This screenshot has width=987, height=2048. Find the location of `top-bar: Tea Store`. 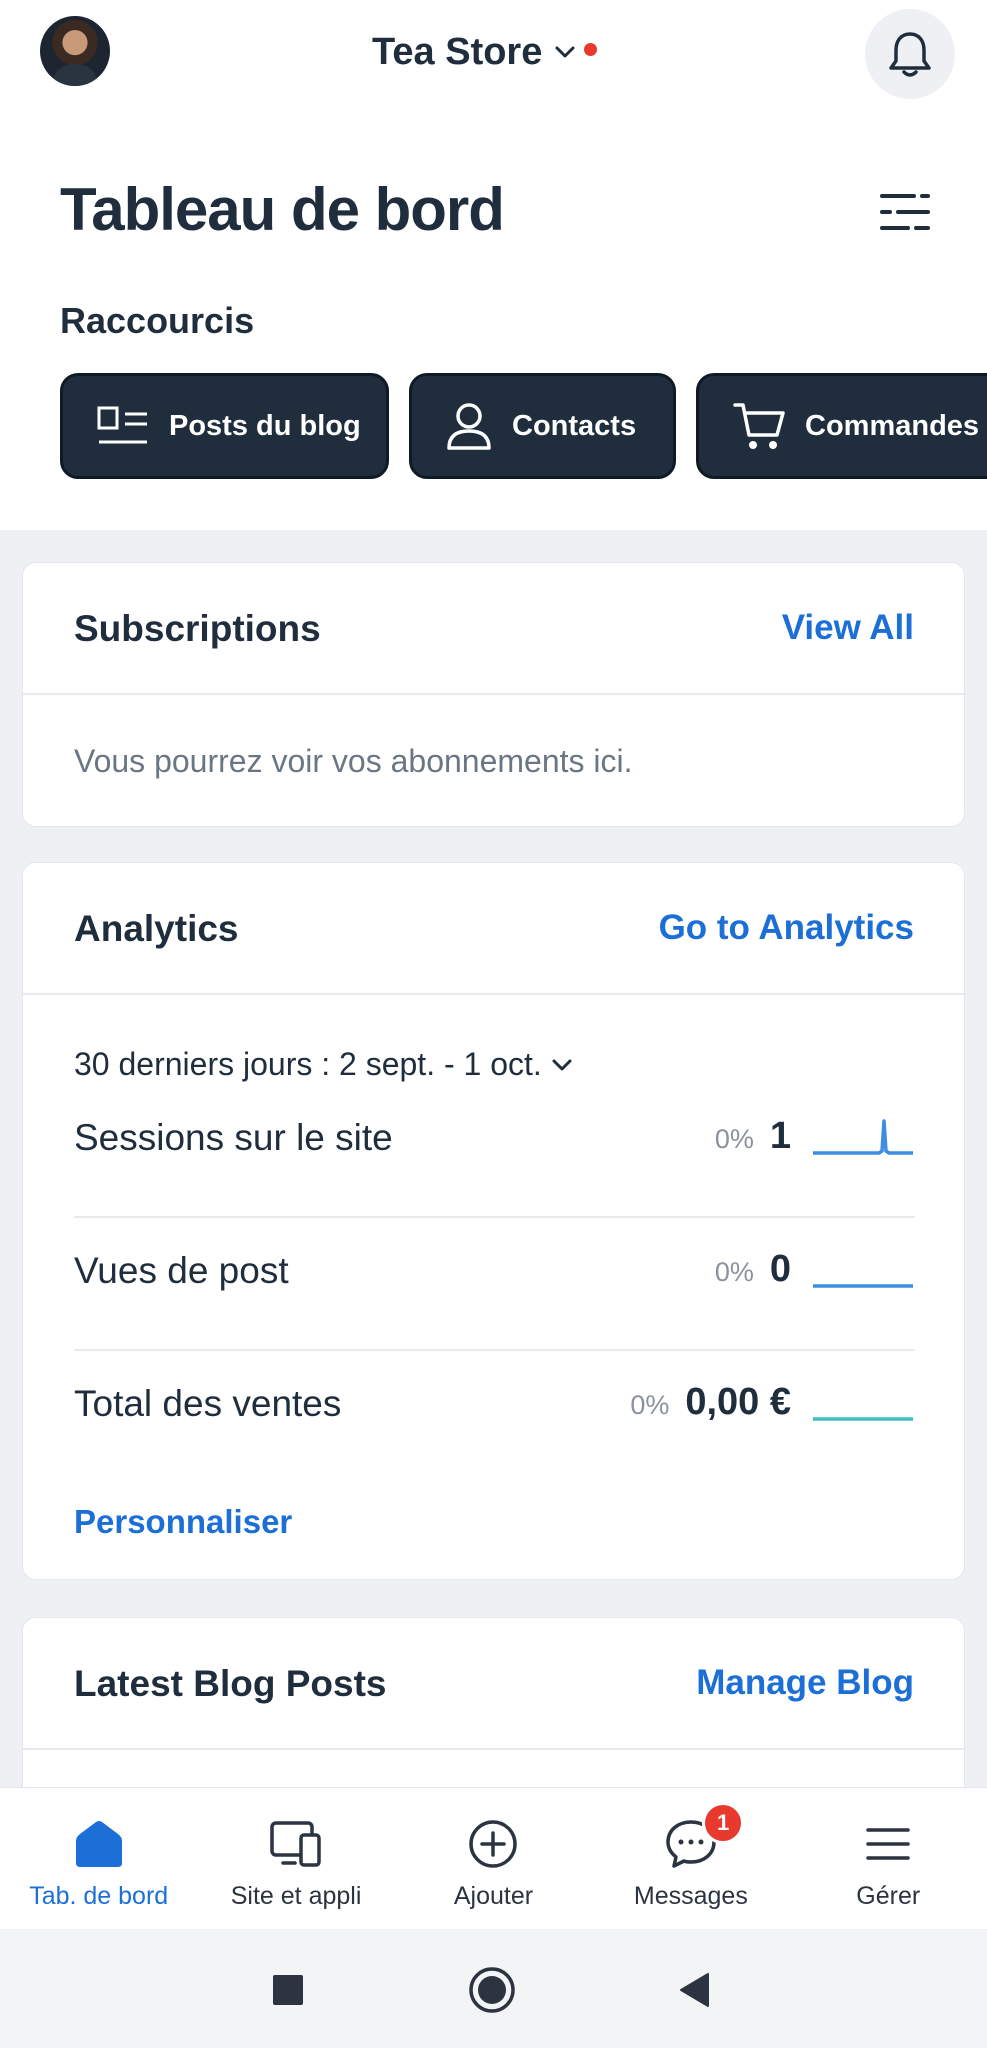

top-bar: Tea Store is located at coordinates (493, 52).